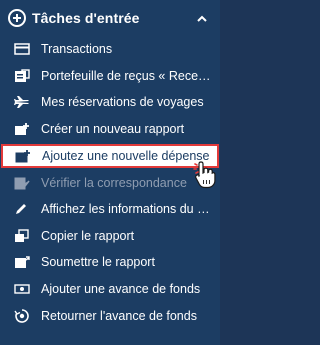 This screenshot has height=345, width=320. What do you see at coordinates (114, 182) in the screenshot?
I see `menu-item-label: Vérifier la correspondance` at bounding box center [114, 182].